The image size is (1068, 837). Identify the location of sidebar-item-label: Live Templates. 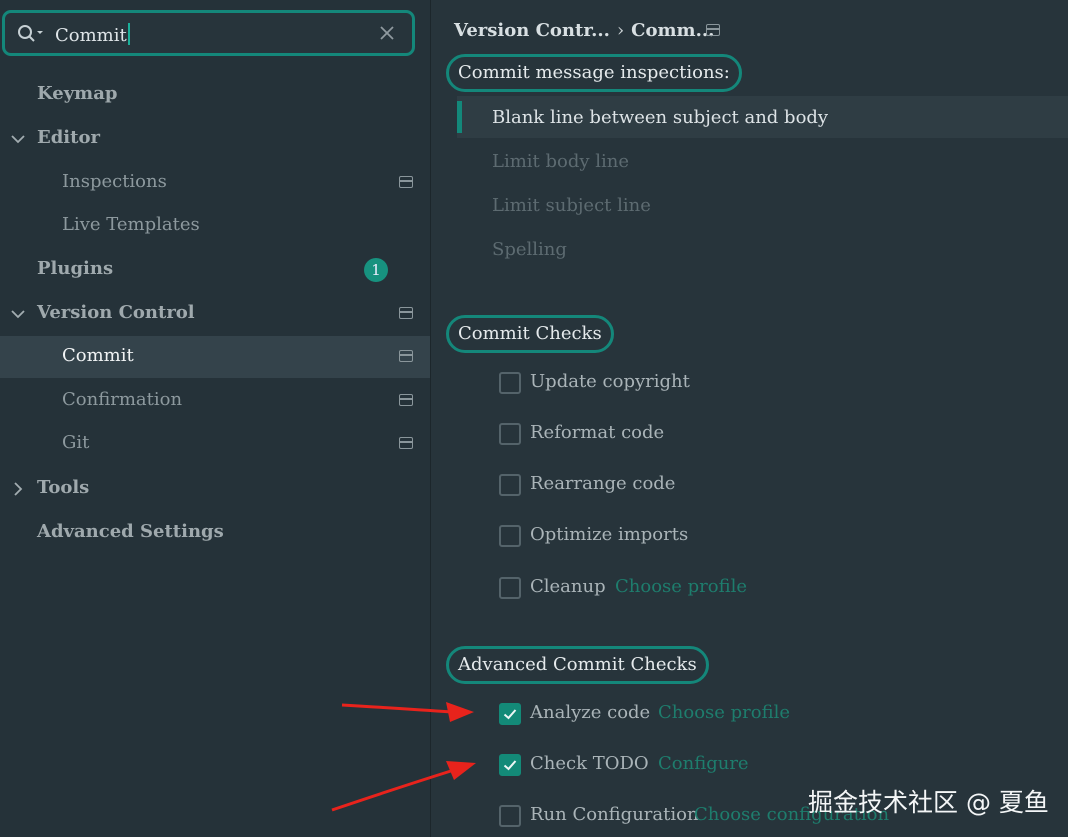
(131, 224).